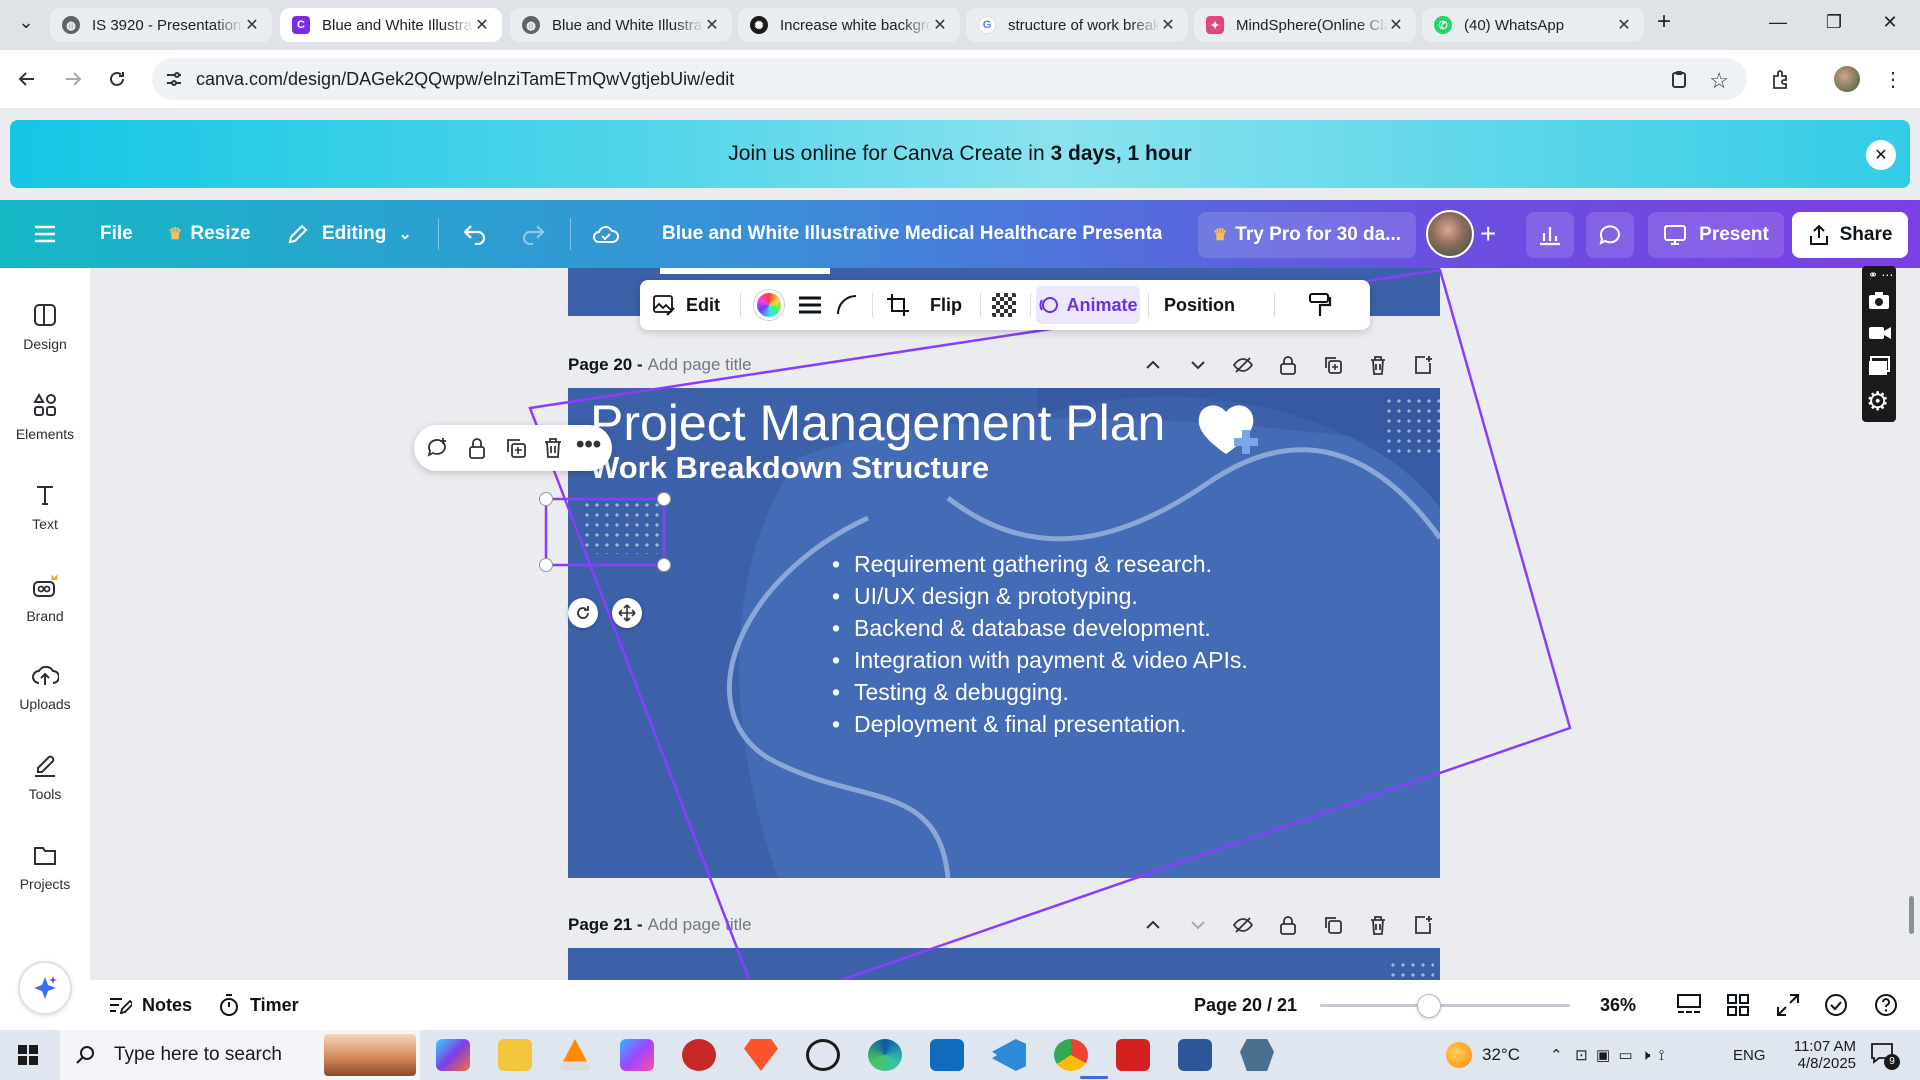 The width and height of the screenshot is (1920, 1080). Describe the element at coordinates (516, 448) in the screenshot. I see `duplicate-icon` at that location.